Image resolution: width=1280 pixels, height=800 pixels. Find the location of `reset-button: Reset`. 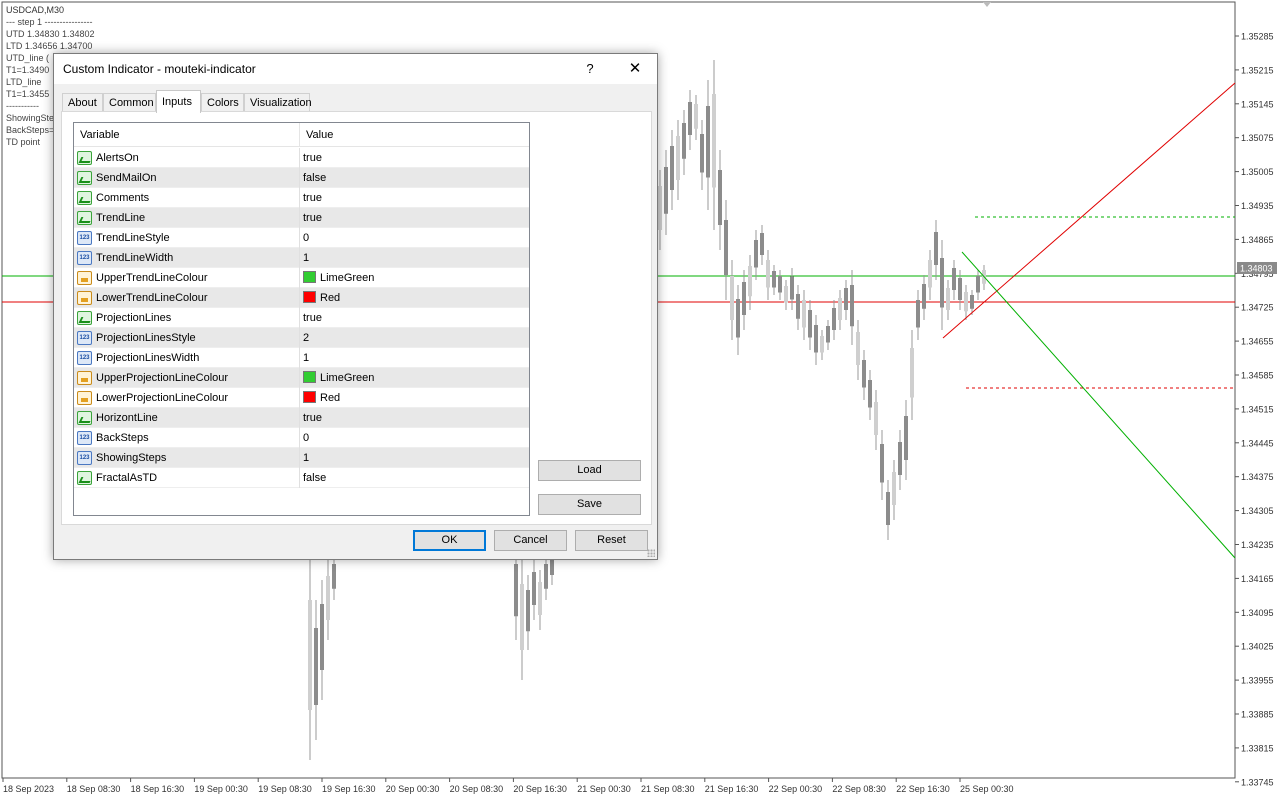

reset-button: Reset is located at coordinates (611, 540).